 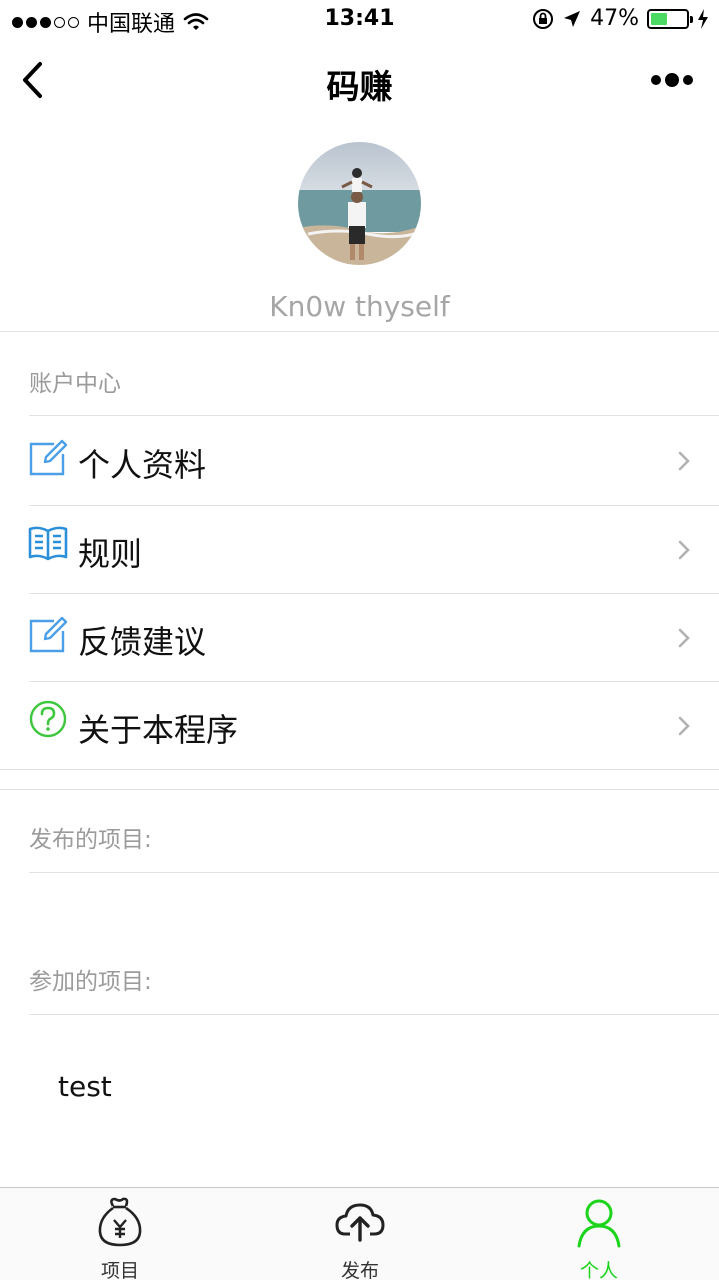 What do you see at coordinates (614, 18) in the screenshot?
I see `battery-percent: 47%` at bounding box center [614, 18].